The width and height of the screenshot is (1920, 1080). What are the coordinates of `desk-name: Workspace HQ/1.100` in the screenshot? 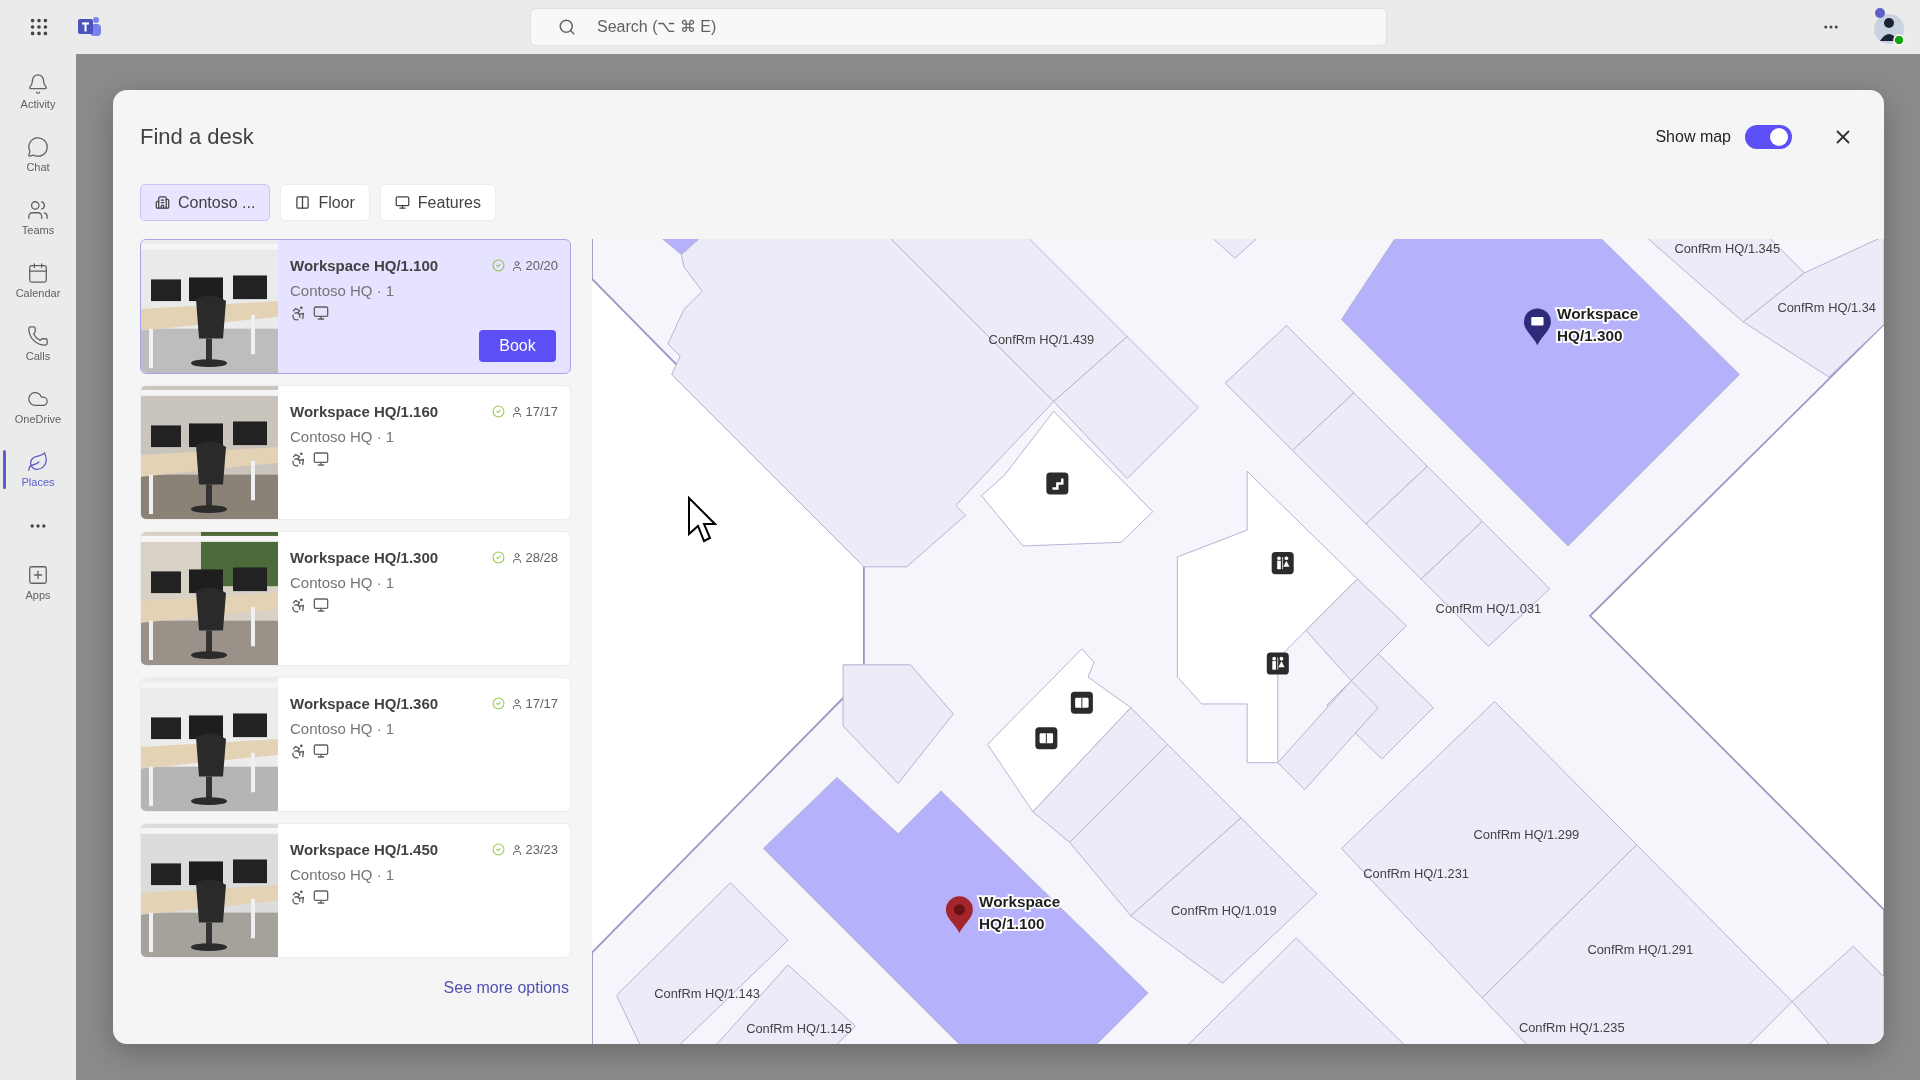 It's located at (365, 265).